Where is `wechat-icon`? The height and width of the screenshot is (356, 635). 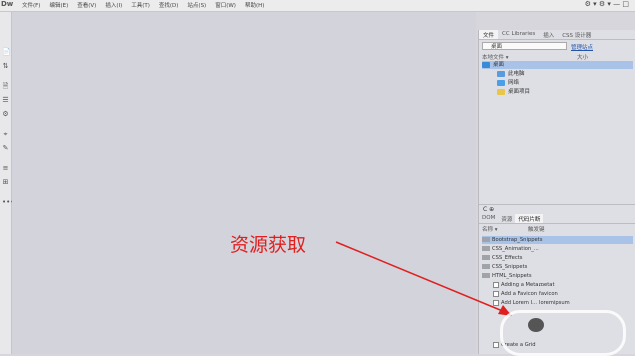 wechat-icon is located at coordinates (536, 325).